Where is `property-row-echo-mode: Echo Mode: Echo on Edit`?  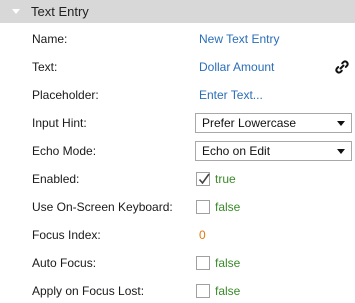
property-row-echo-mode: Echo Mode: Echo on Edit is located at coordinates (177, 151).